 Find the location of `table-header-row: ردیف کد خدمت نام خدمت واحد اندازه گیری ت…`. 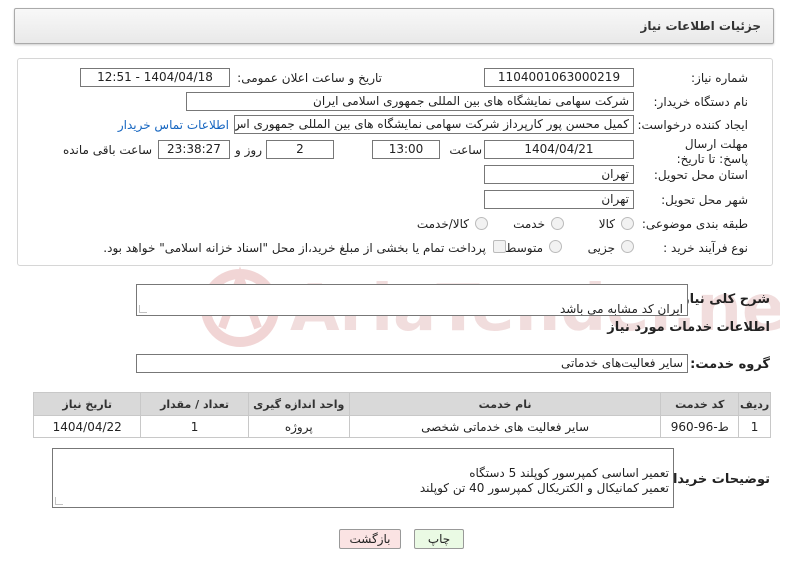

table-header-row: ردیف کد خدمت نام خدمت واحد اندازه گیری ت… is located at coordinates (401, 404).